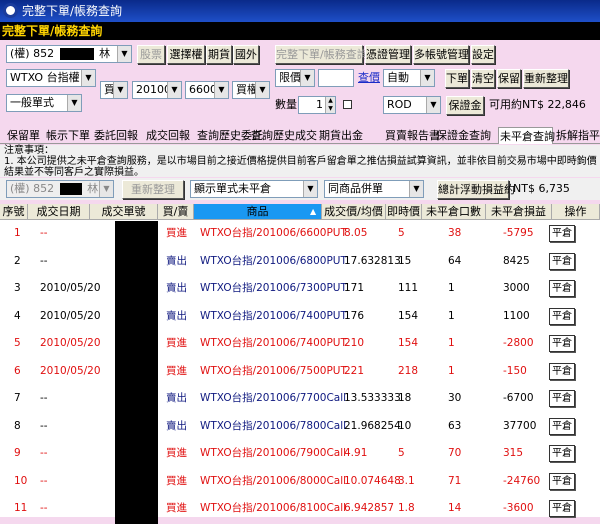  I want to click on display-mode-select: 顯示單式未平倉 ▼, so click(254, 189).